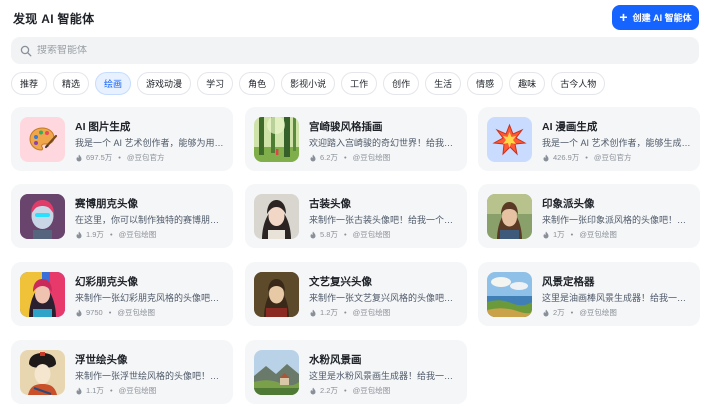 This screenshot has width=720, height=418. Describe the element at coordinates (329, 234) in the screenshot. I see `use-count: 5.8万` at that location.